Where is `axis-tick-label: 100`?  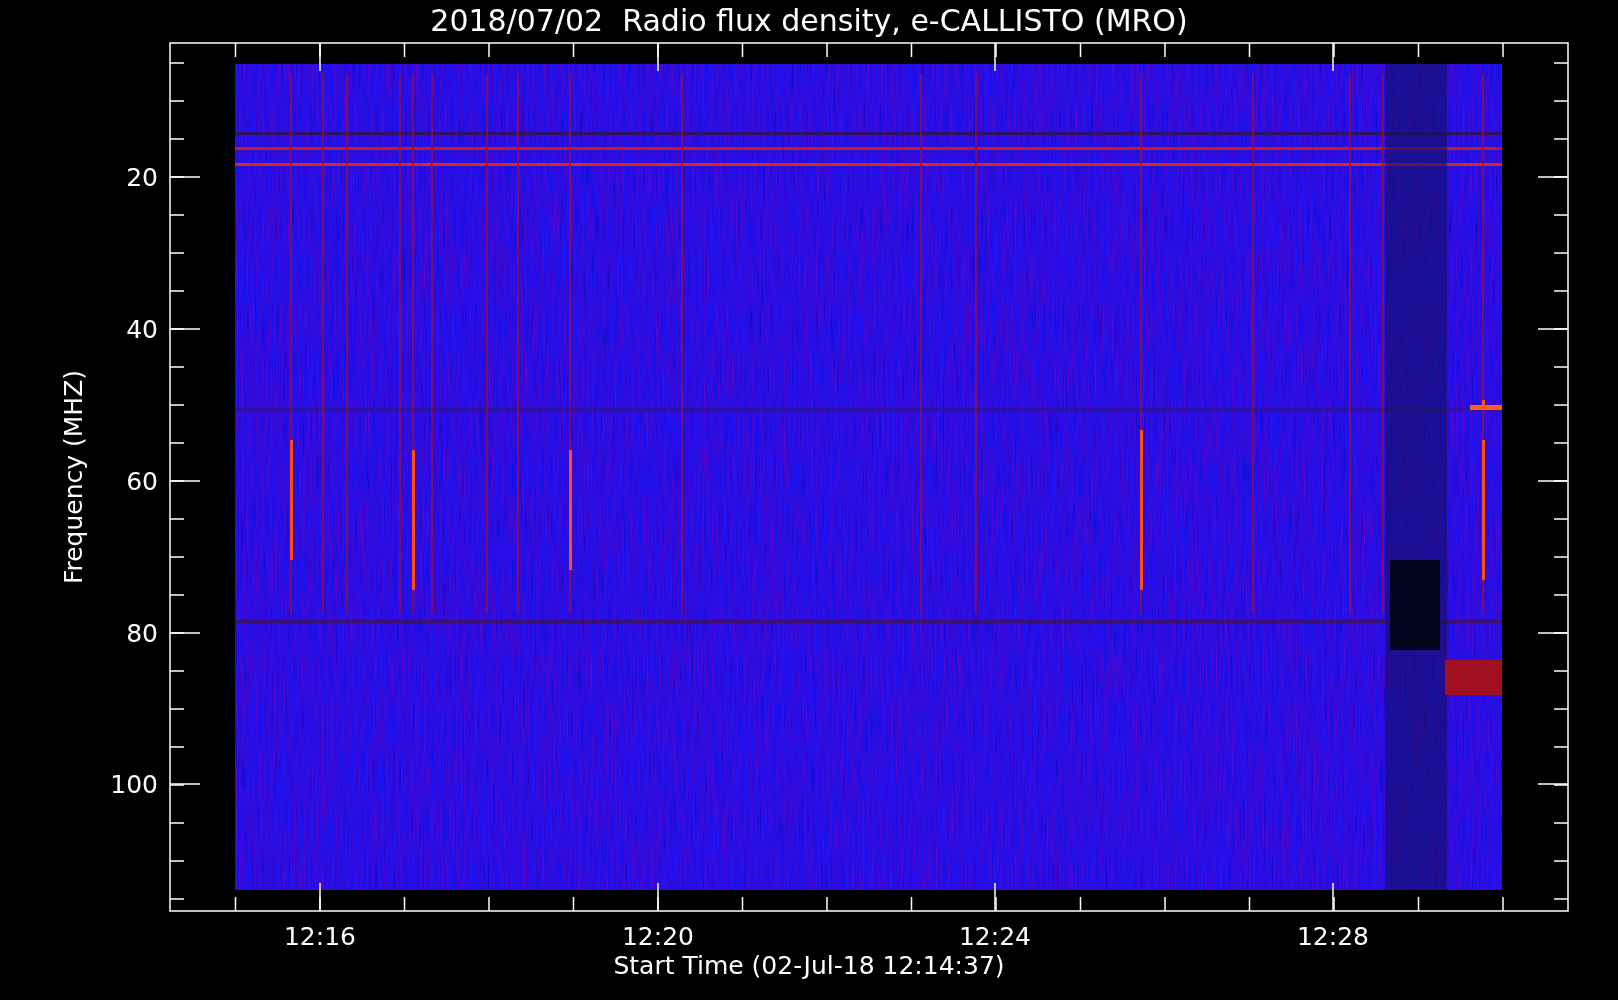
axis-tick-label: 100 is located at coordinates (134, 784).